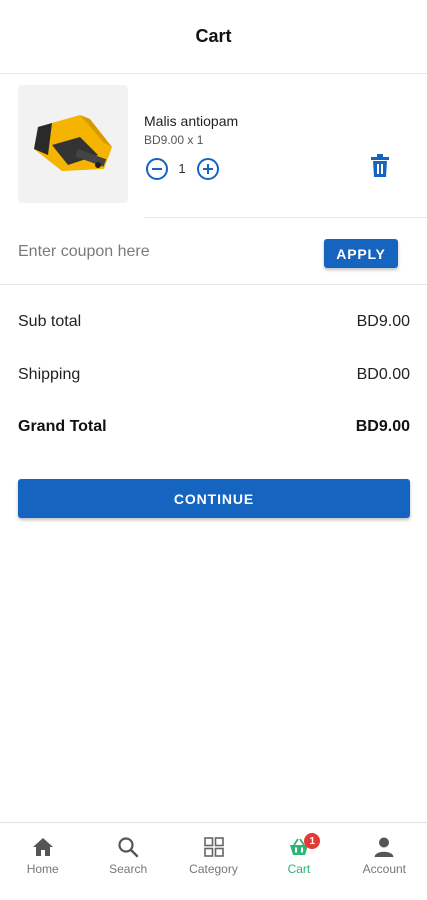  I want to click on search-icon, so click(128, 847).